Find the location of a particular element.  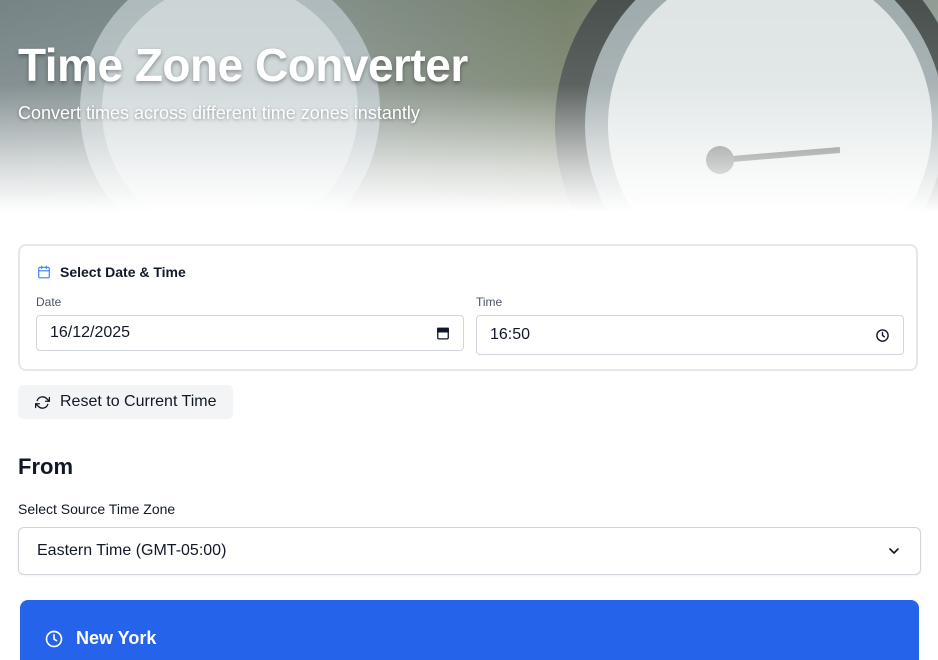

datetime-card-header: Select Date & Time is located at coordinates (111, 272).